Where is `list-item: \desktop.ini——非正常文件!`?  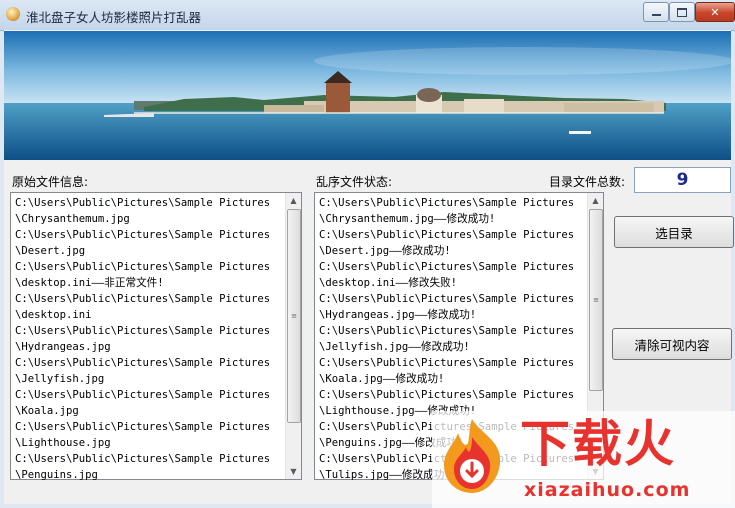 list-item: \desktop.ini——非正常文件! is located at coordinates (89, 283).